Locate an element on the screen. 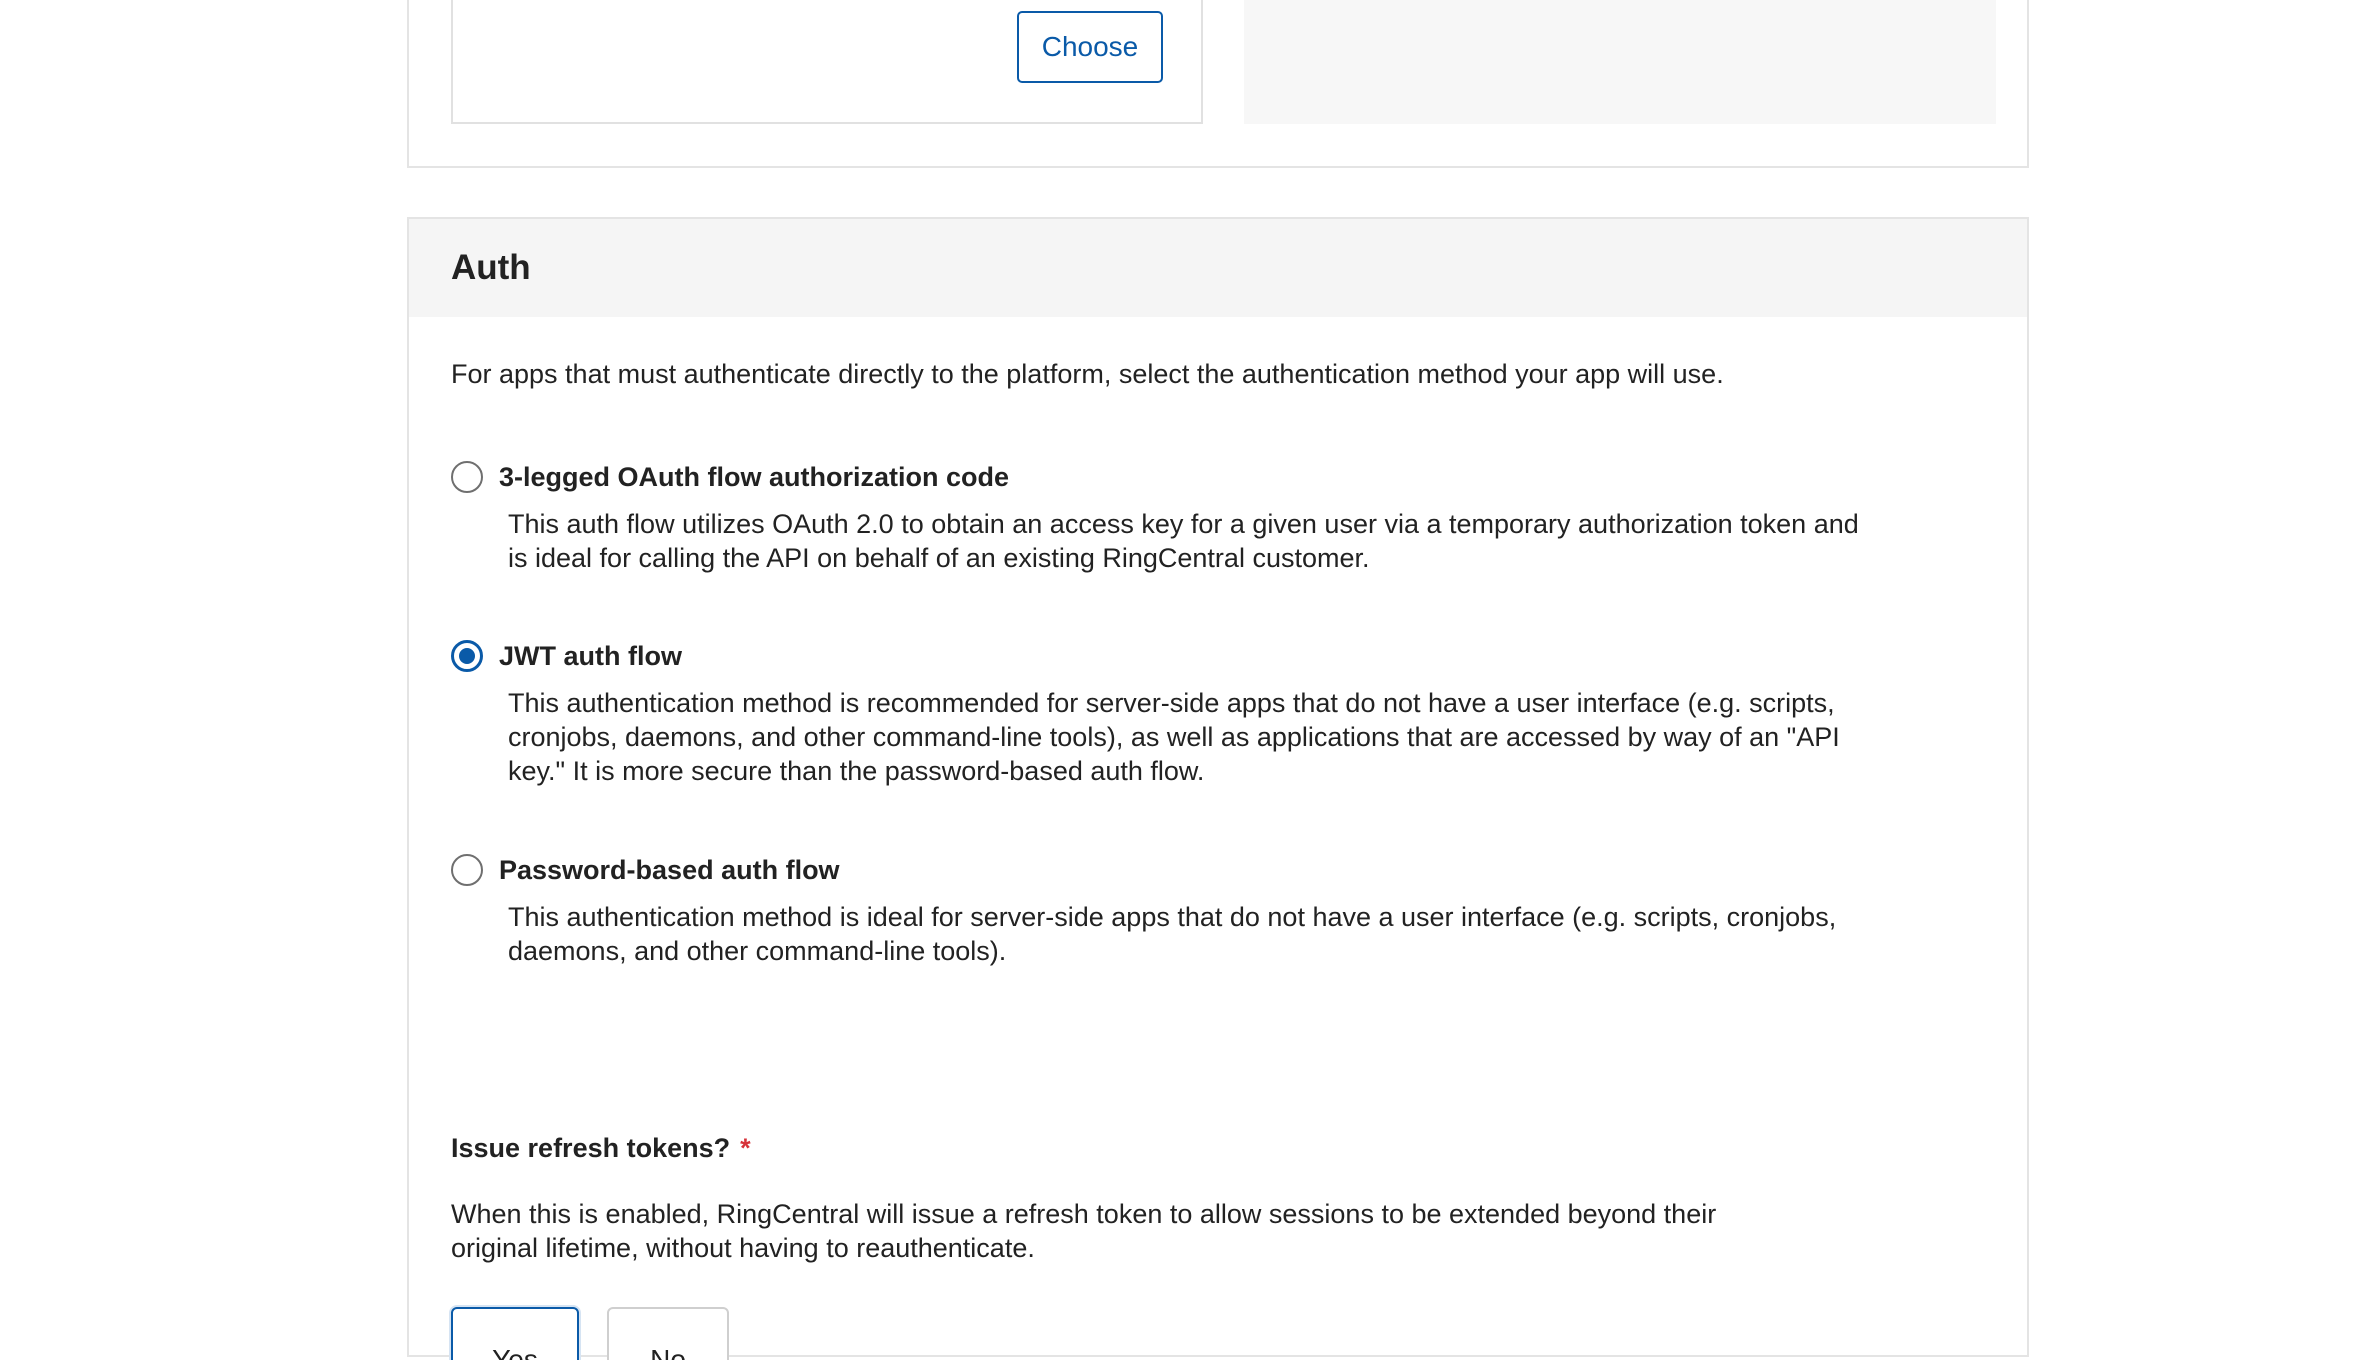 This screenshot has width=2380, height=1360. refresh-no-button: No is located at coordinates (668, 1333).